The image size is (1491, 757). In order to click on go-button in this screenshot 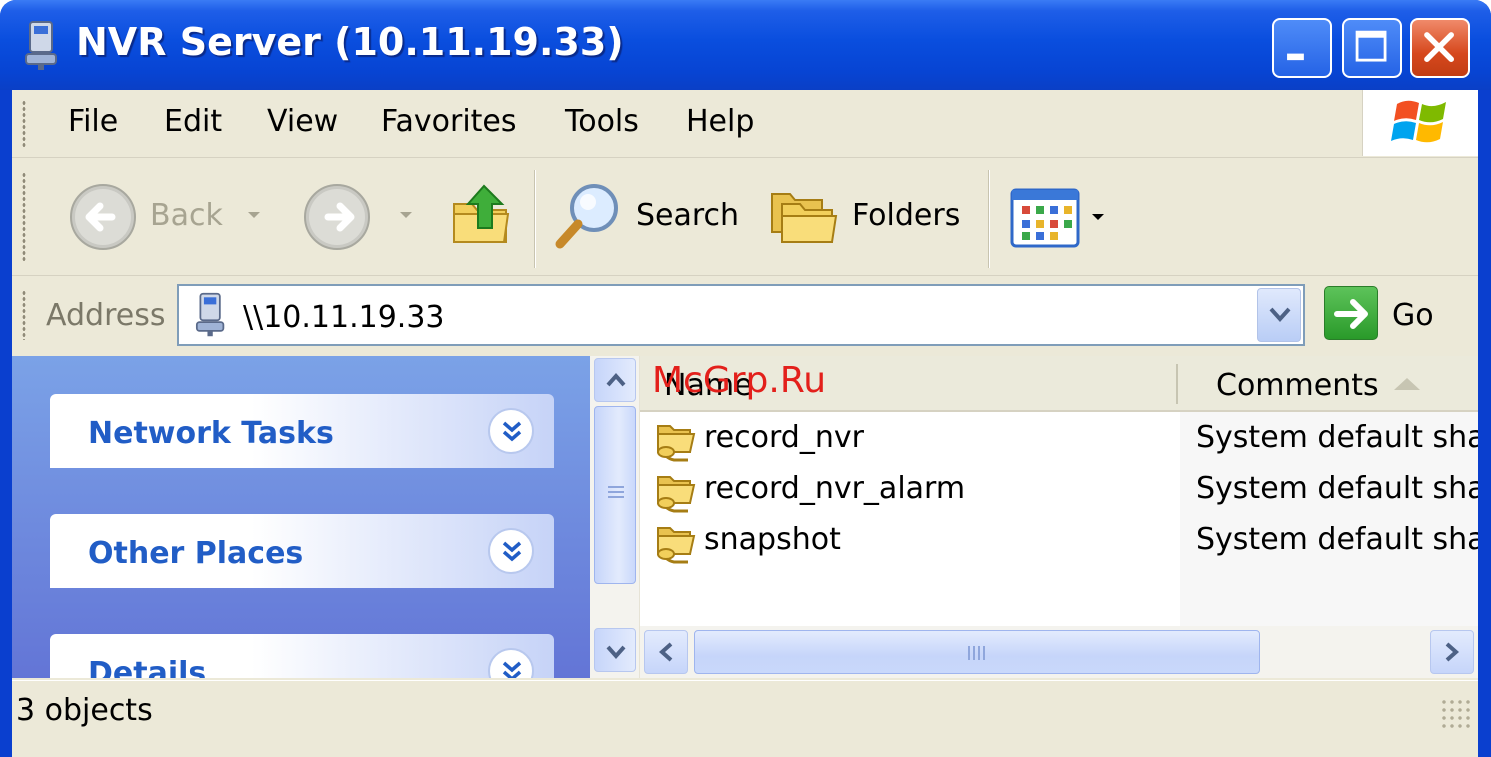, I will do `click(1351, 313)`.